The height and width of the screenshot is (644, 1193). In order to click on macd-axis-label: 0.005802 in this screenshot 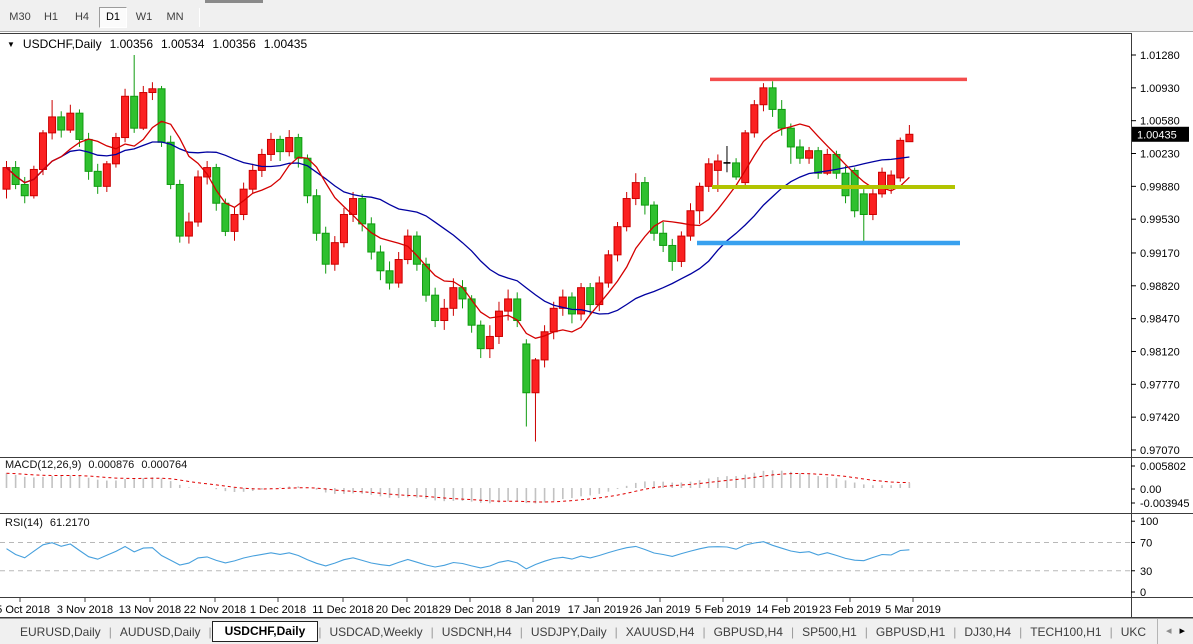, I will do `click(1163, 467)`.